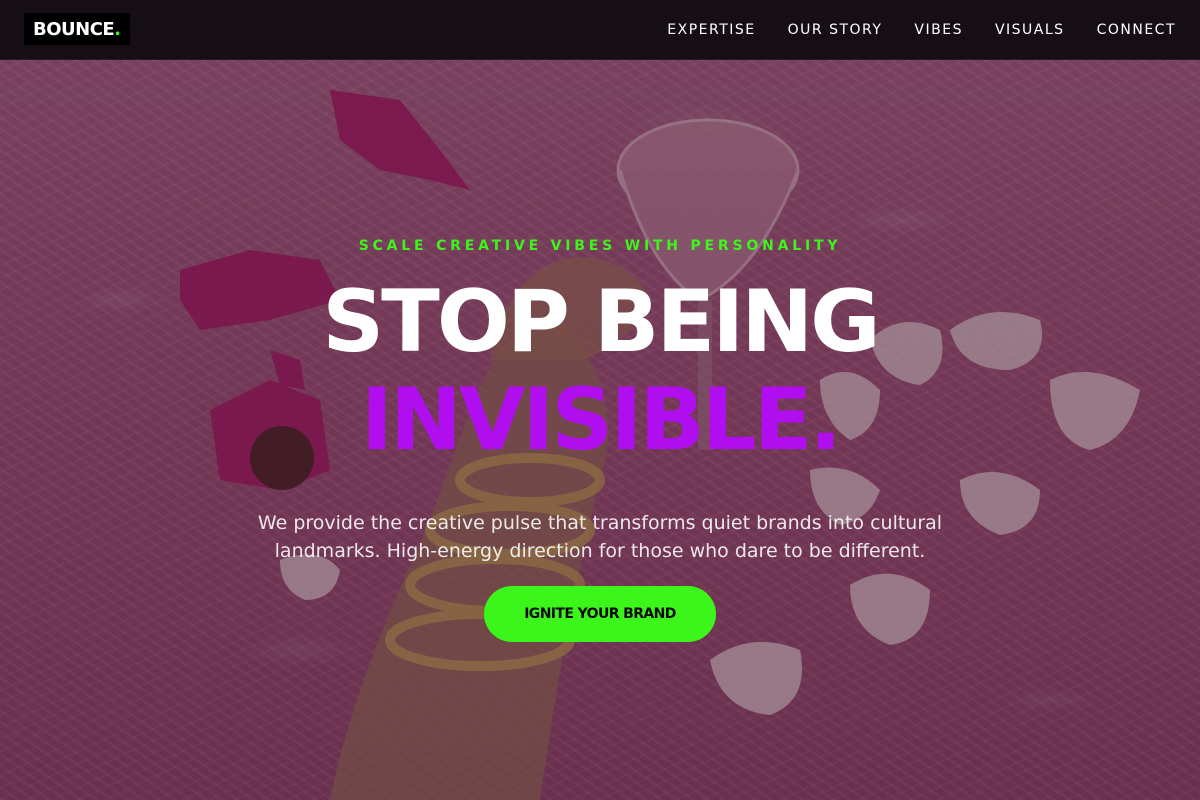 This screenshot has height=800, width=1200. What do you see at coordinates (601, 420) in the screenshot?
I see `hero-headline-line2: INVISIBLE.` at bounding box center [601, 420].